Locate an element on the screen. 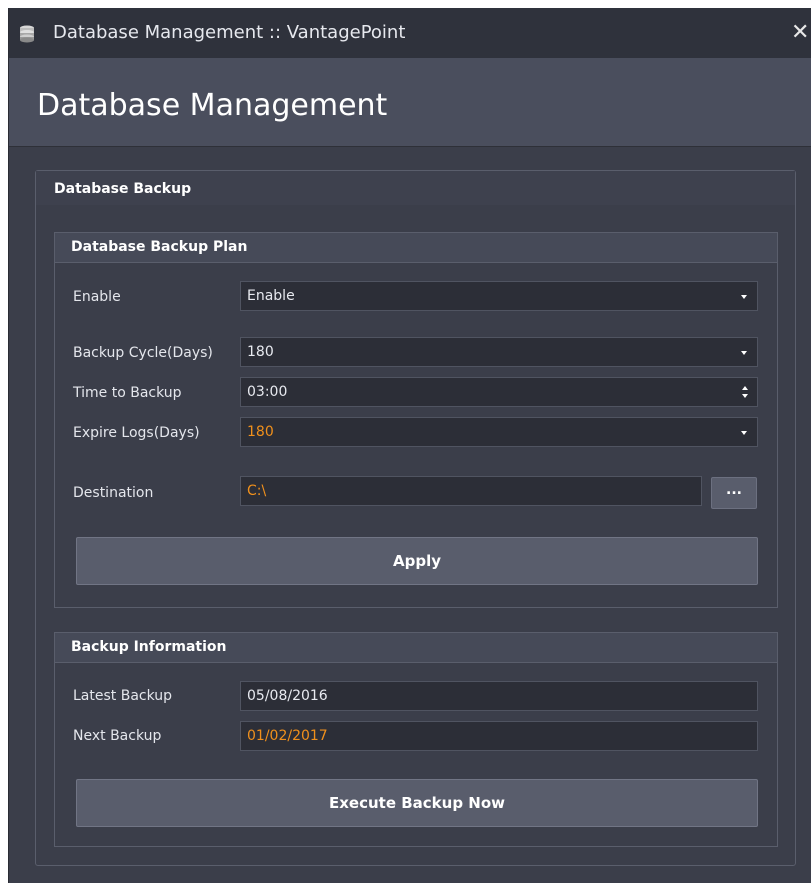 The width and height of the screenshot is (811, 883). apply-button: Apply is located at coordinates (417, 561).